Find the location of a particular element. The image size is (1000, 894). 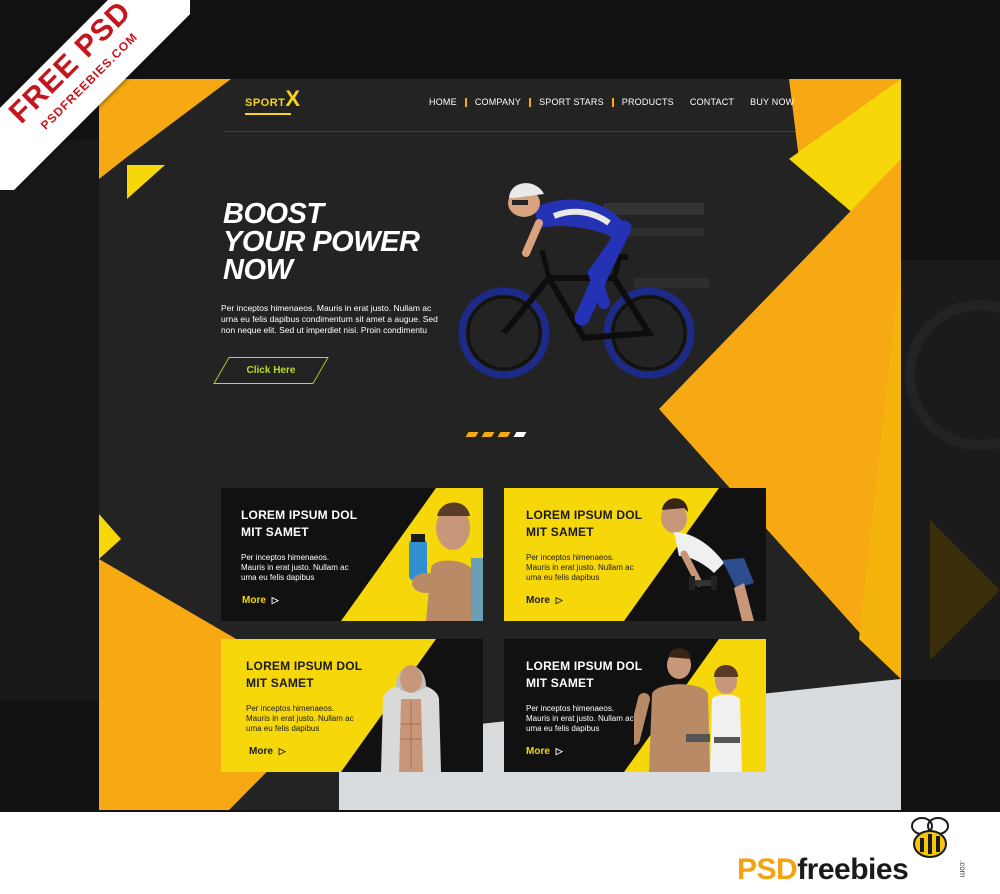

brand-psd-text: PSD is located at coordinates (767, 869).